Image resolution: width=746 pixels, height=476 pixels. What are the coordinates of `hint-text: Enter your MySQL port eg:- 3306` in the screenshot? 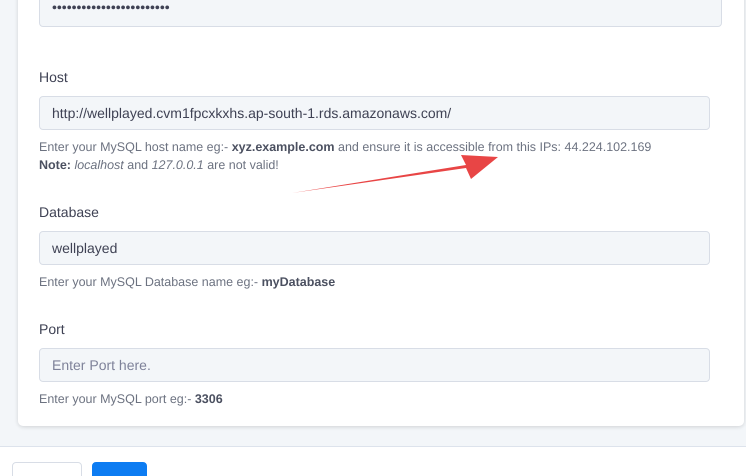 It's located at (131, 399).